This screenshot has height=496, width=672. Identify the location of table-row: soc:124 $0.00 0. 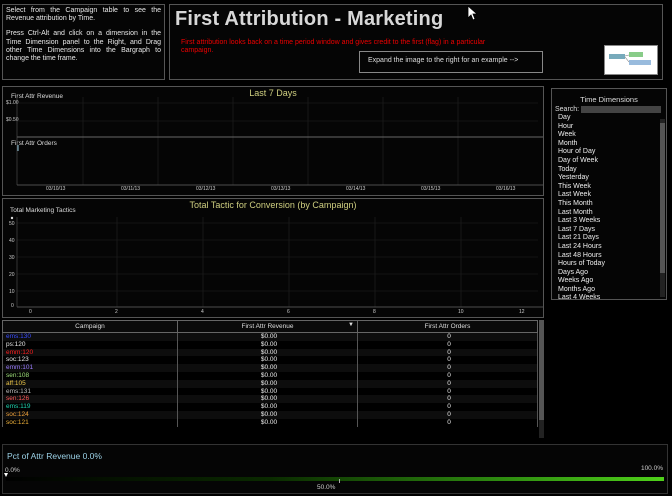
(270, 414).